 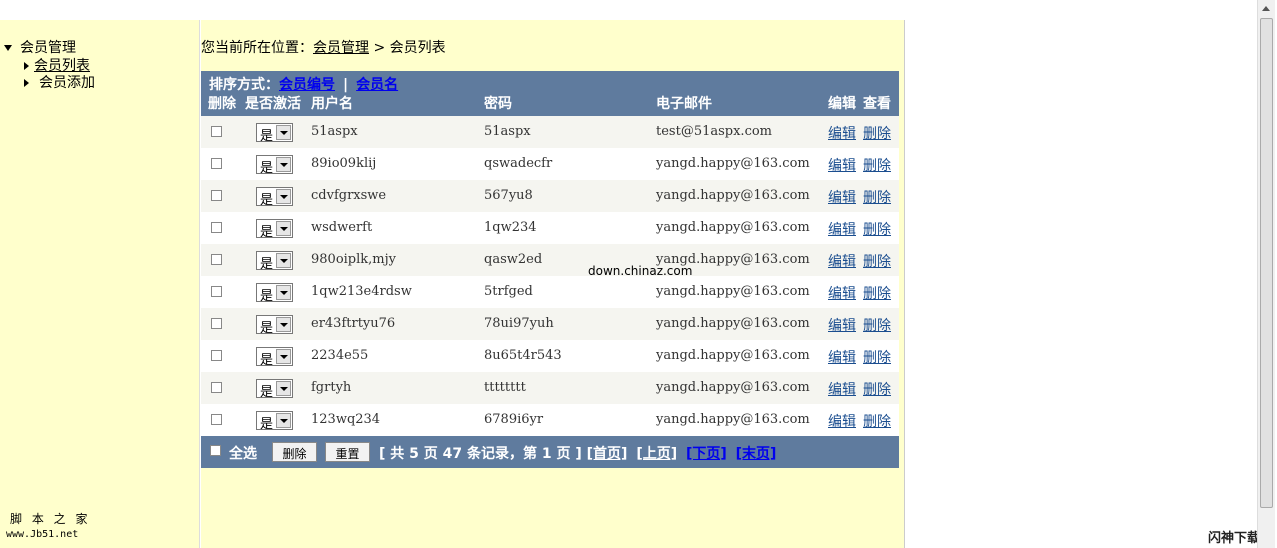 What do you see at coordinates (349, 195) in the screenshot?
I see `username-cell: cdvfgrxswe` at bounding box center [349, 195].